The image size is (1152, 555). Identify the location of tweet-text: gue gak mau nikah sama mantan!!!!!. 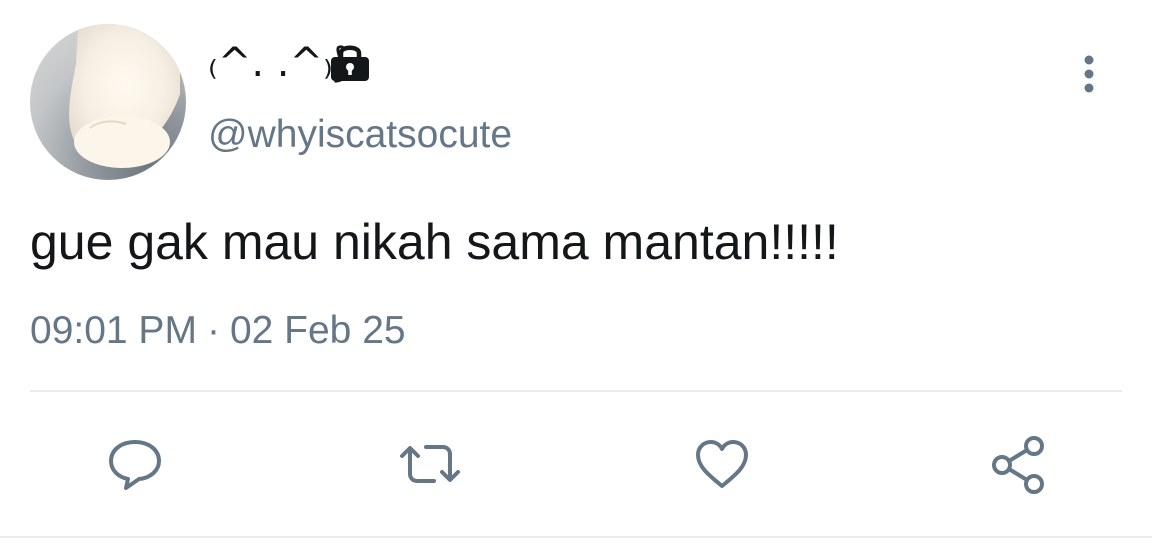
(434, 242).